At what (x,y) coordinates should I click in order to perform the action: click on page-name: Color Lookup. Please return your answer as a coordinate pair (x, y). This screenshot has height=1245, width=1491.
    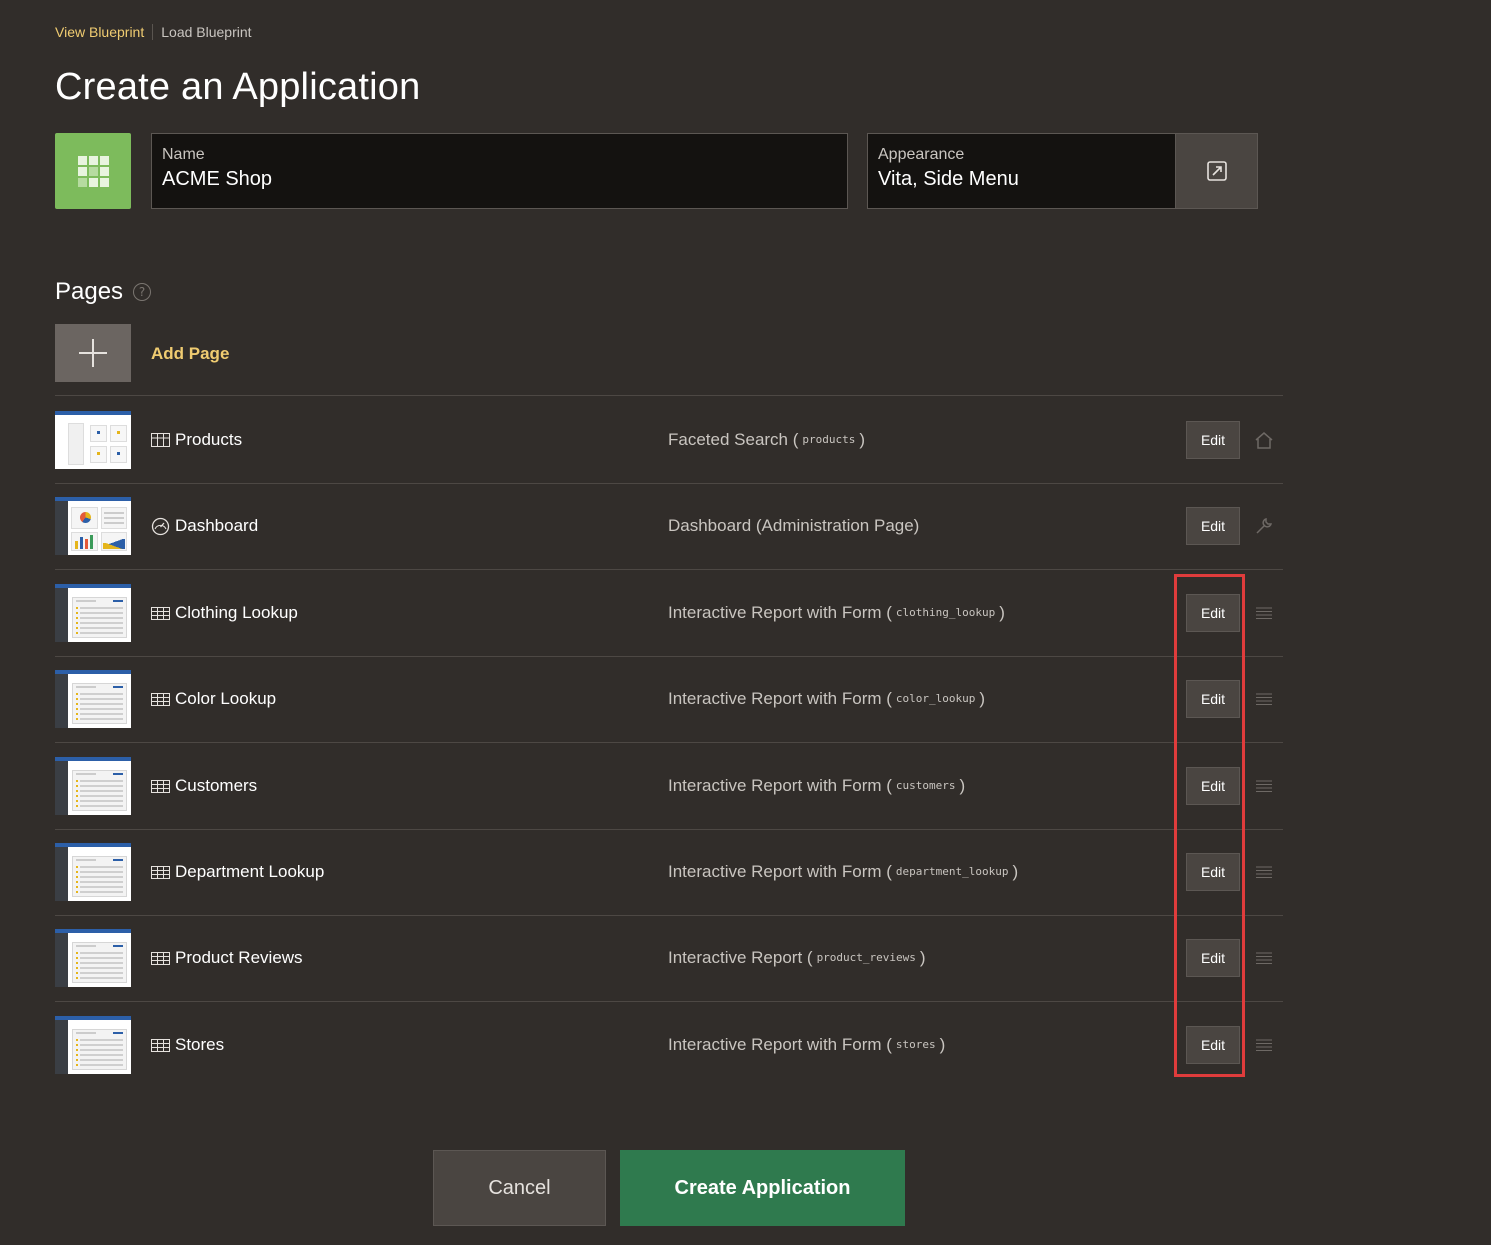
    Looking at the image, I should click on (226, 698).